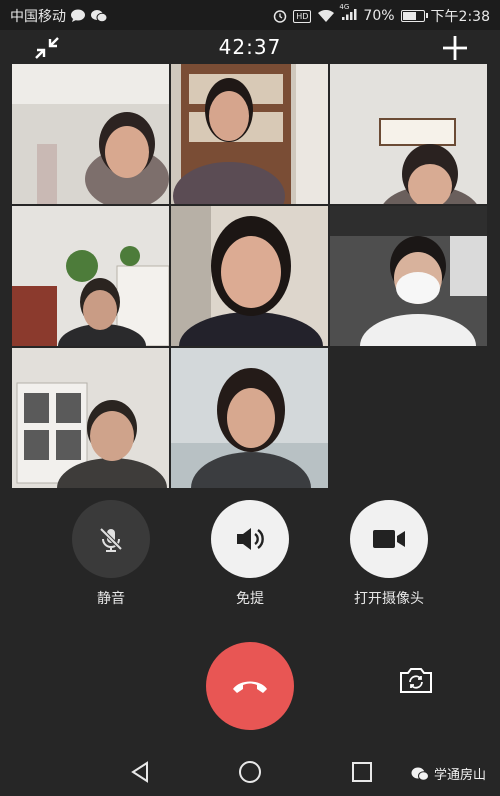  Describe the element at coordinates (111, 599) in the screenshot. I see `mute-label: 静音` at that location.